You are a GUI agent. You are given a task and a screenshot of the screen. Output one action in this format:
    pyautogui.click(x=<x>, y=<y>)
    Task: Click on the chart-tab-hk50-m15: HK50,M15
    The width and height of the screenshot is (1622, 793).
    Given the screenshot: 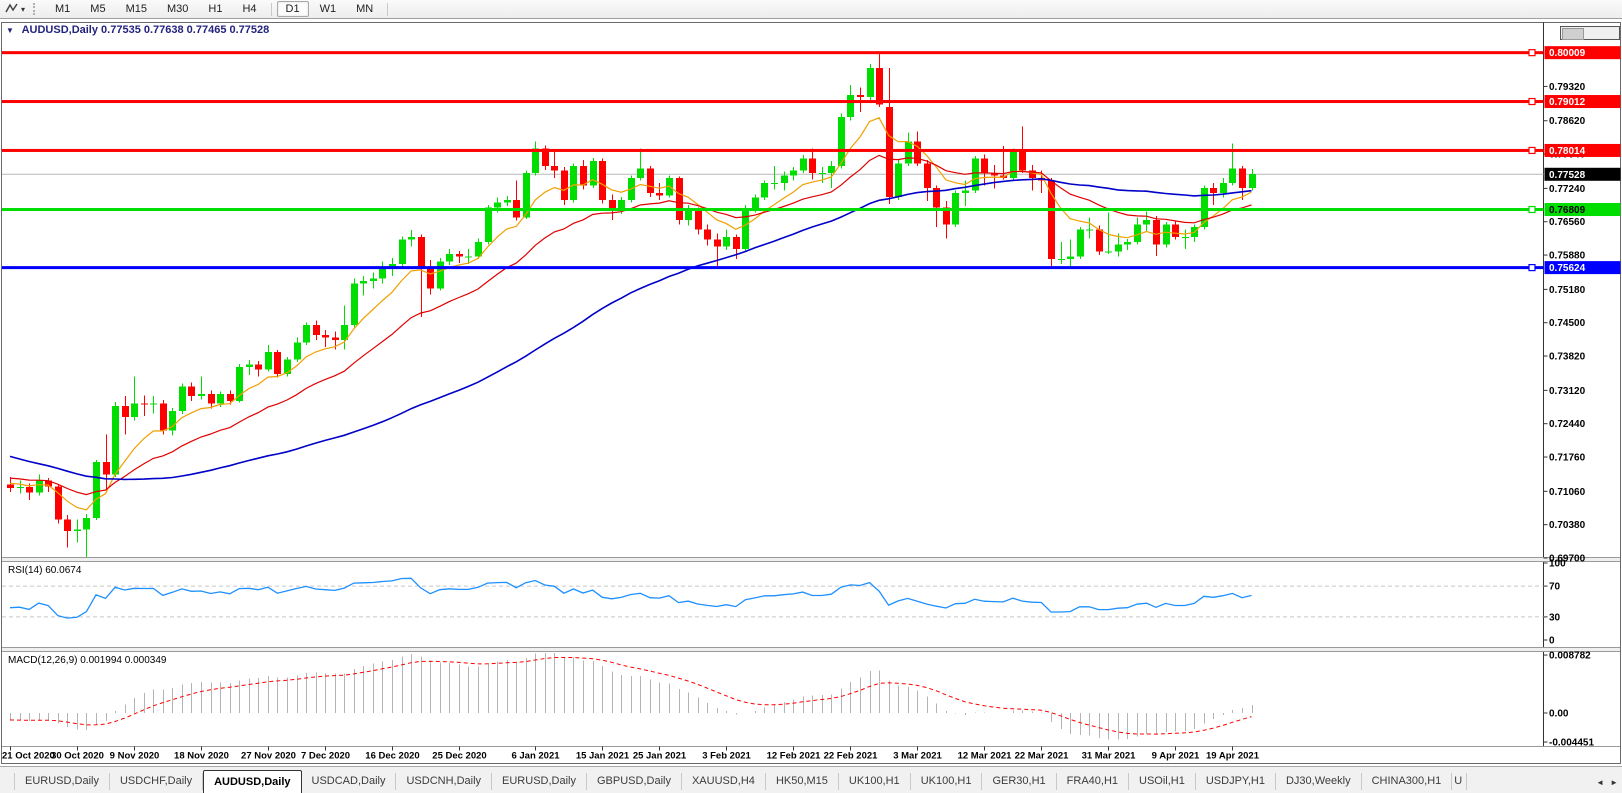 What is the action you would take?
    pyautogui.click(x=802, y=781)
    